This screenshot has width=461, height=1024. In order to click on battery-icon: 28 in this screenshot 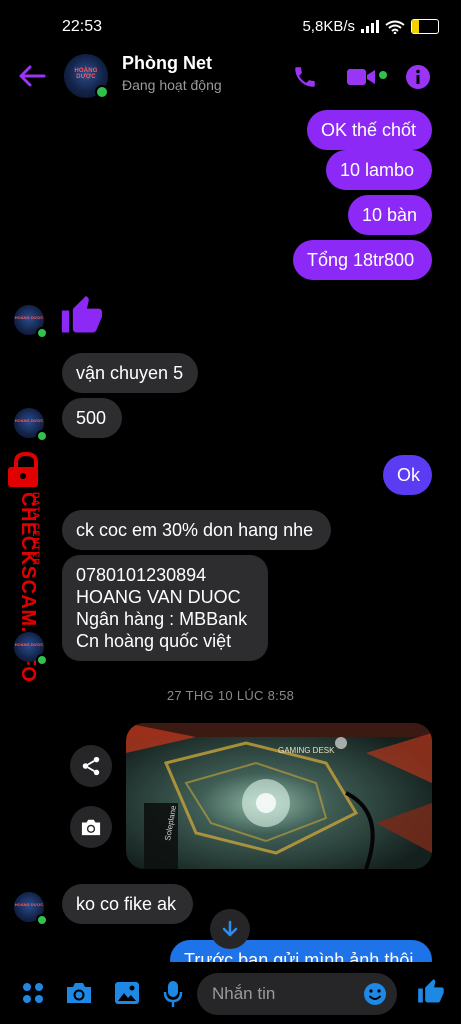, I will do `click(425, 26)`.